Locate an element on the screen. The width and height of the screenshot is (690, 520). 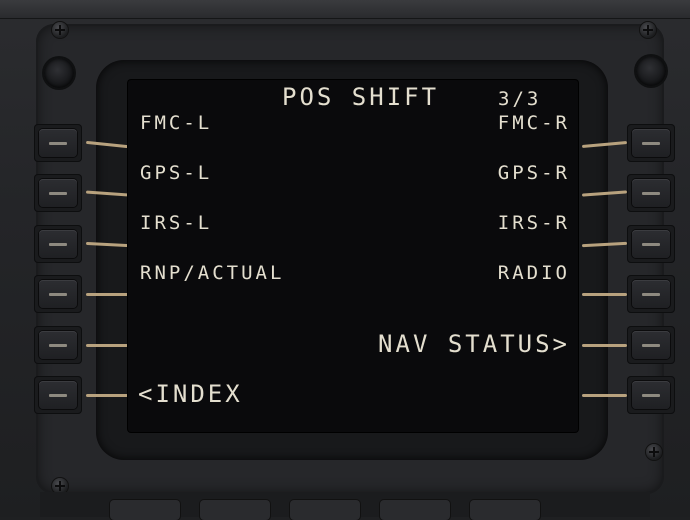
lsk-1l-button is located at coordinates (58, 143).